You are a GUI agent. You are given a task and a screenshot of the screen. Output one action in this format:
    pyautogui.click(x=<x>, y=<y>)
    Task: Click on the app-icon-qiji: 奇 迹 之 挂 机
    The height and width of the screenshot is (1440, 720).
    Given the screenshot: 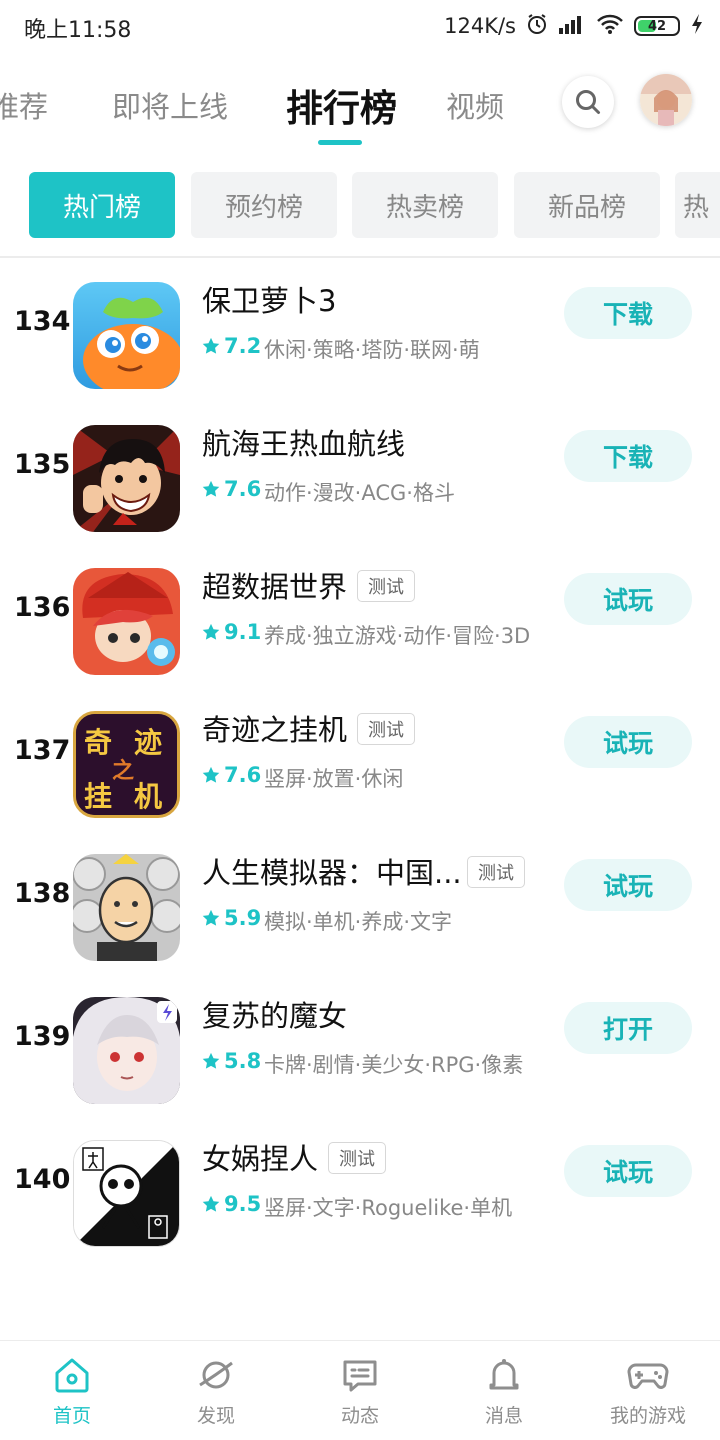 What is the action you would take?
    pyautogui.click(x=126, y=764)
    